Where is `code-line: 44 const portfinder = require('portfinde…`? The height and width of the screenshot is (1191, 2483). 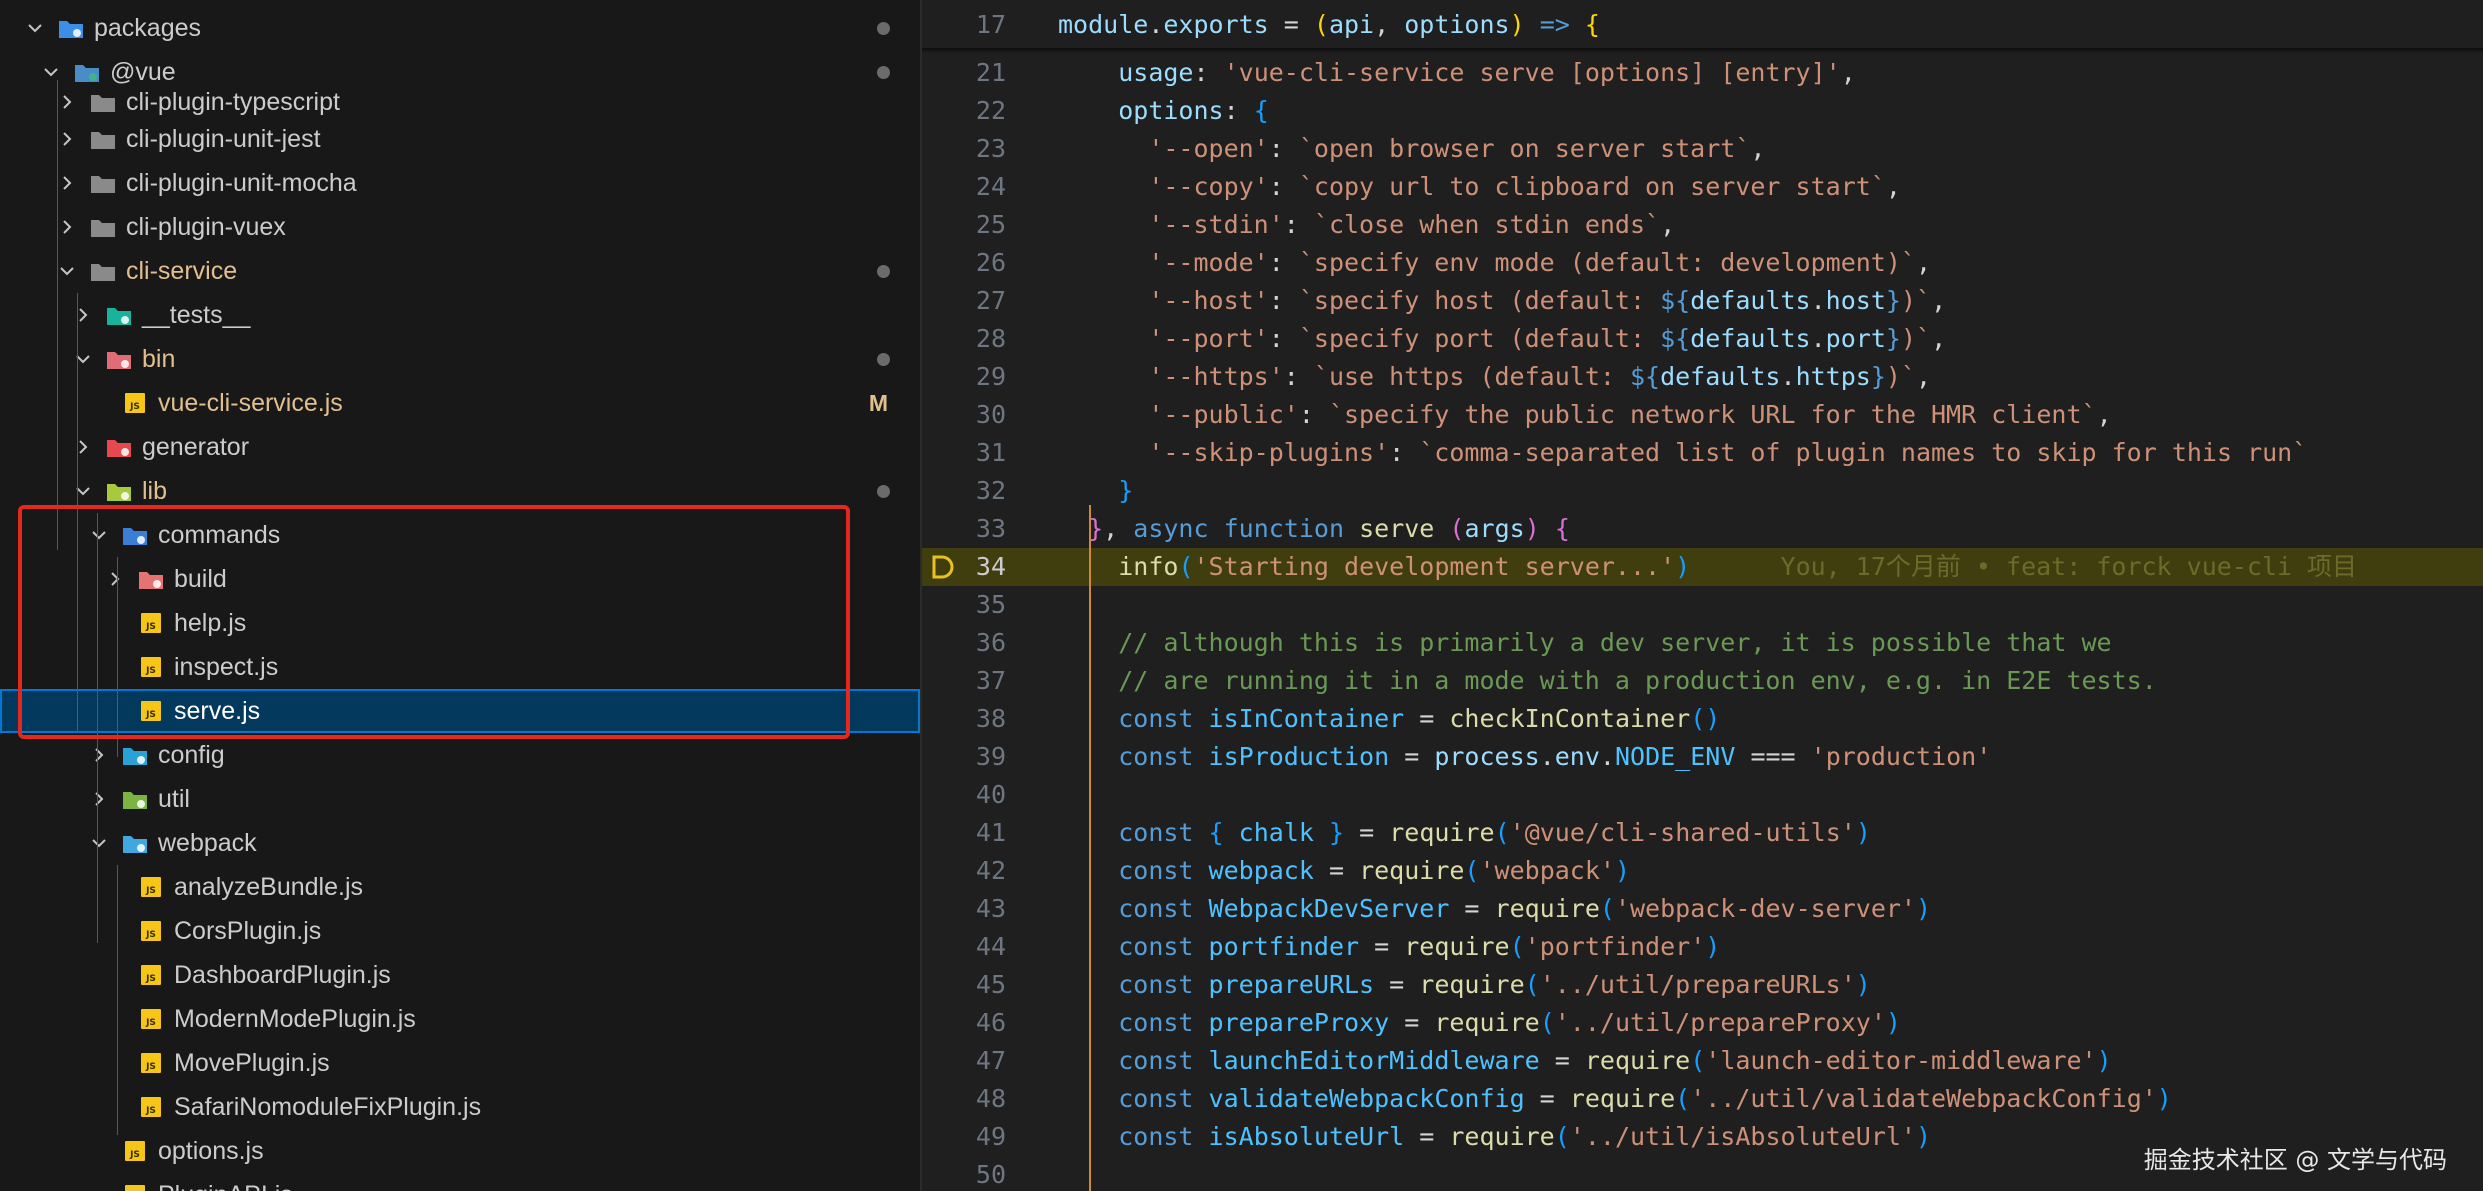 code-line: 44 const portfinder = require('portfinde… is located at coordinates (1702, 947).